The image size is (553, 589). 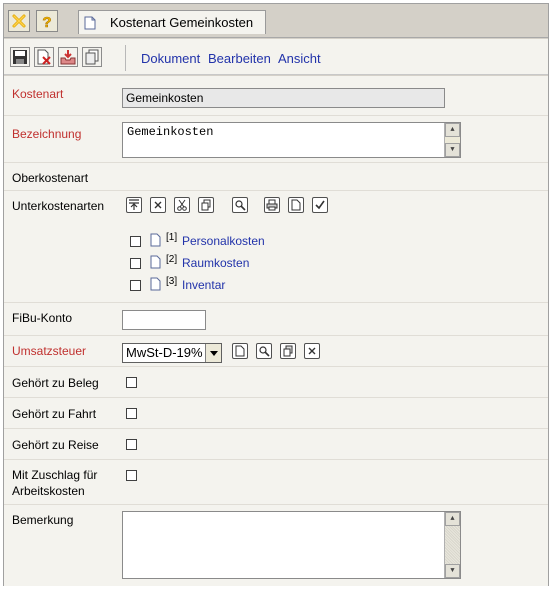 I want to click on move-top-icon, so click(x=134, y=204).